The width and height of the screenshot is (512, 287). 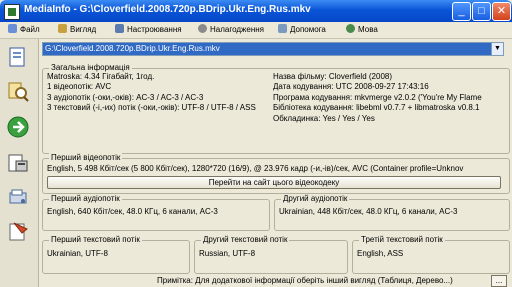 I want to click on general-video-line: 1 відеопотік: AVC, so click(x=79, y=86).